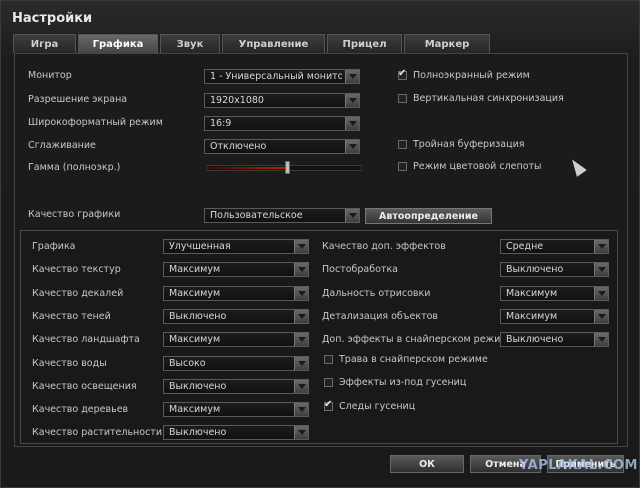 This screenshot has height=488, width=640. What do you see at coordinates (237, 100) in the screenshot?
I see `resolution-value: 1920x1080` at bounding box center [237, 100].